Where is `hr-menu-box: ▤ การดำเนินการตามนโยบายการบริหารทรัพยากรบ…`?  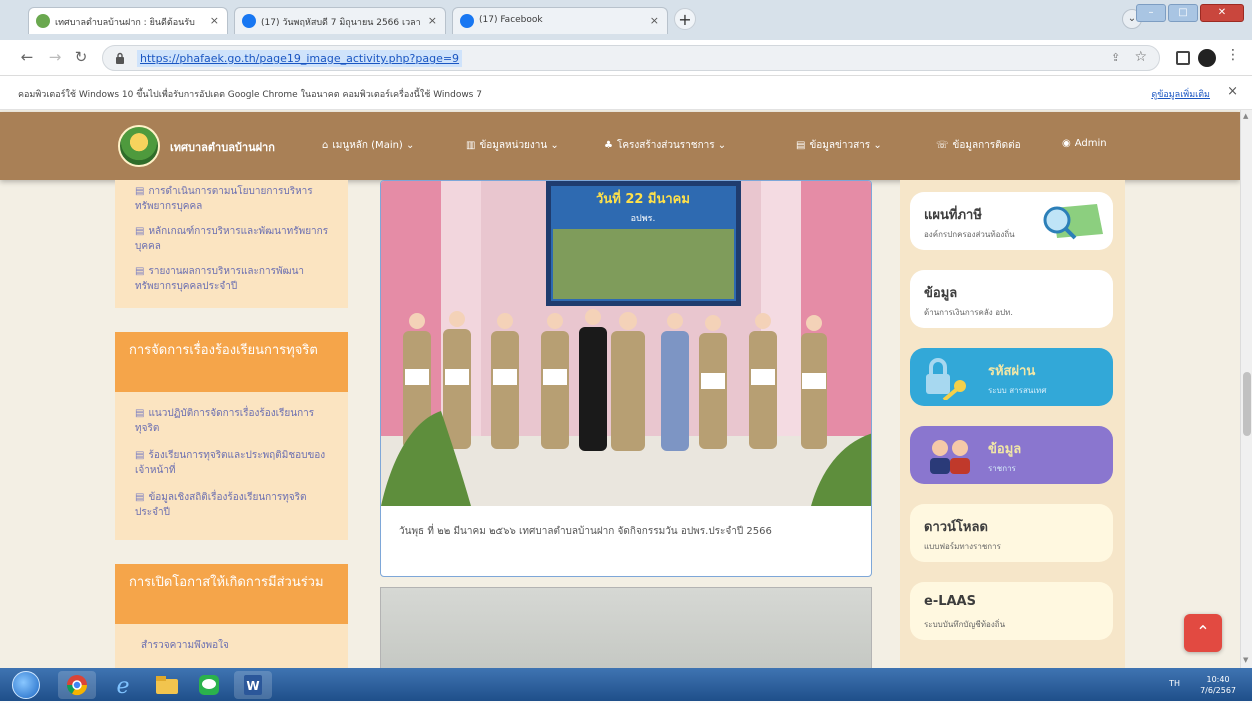
hr-menu-box: ▤ การดำเนินการตามนโยบายการบริหารทรัพยากรบ… is located at coordinates (231, 244).